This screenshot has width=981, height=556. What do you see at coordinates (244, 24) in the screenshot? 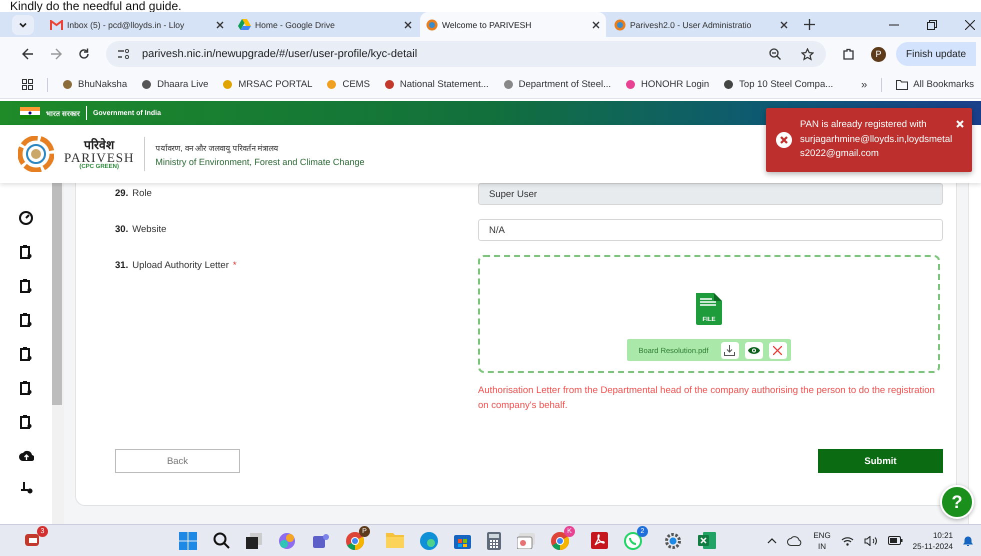
I see `drive-icon` at bounding box center [244, 24].